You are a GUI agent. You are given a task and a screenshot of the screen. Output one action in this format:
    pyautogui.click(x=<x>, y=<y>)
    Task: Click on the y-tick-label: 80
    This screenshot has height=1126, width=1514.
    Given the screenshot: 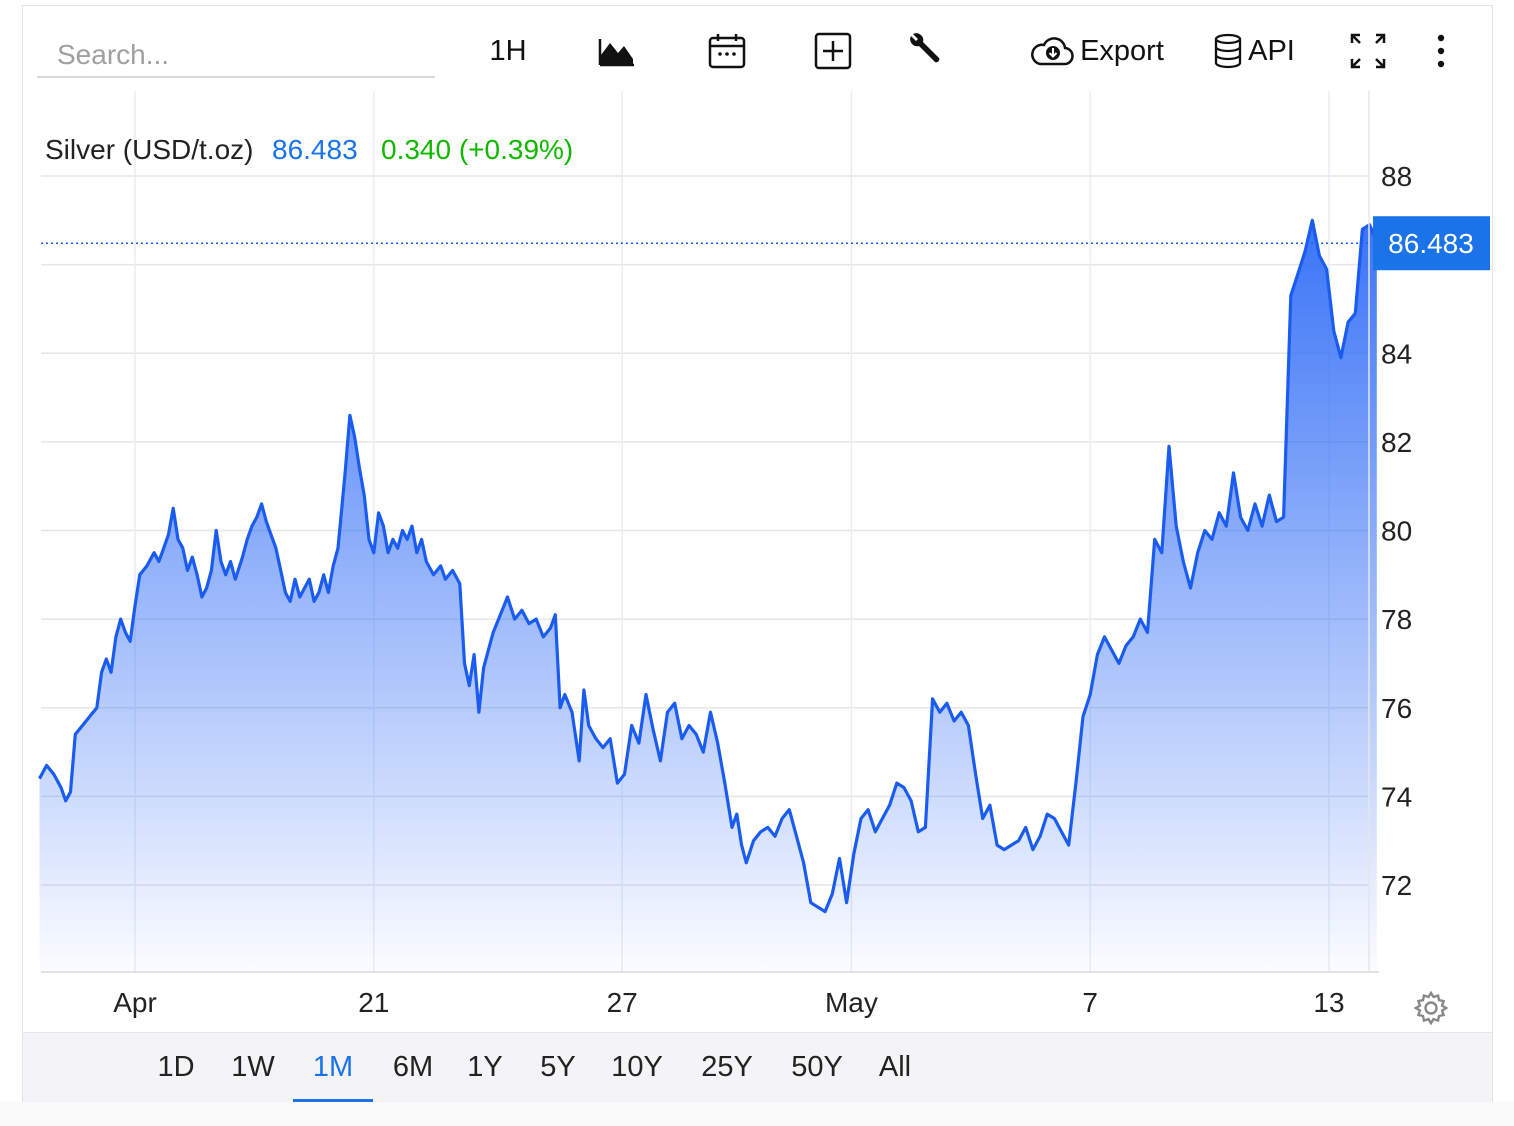 What is the action you would take?
    pyautogui.click(x=1396, y=531)
    